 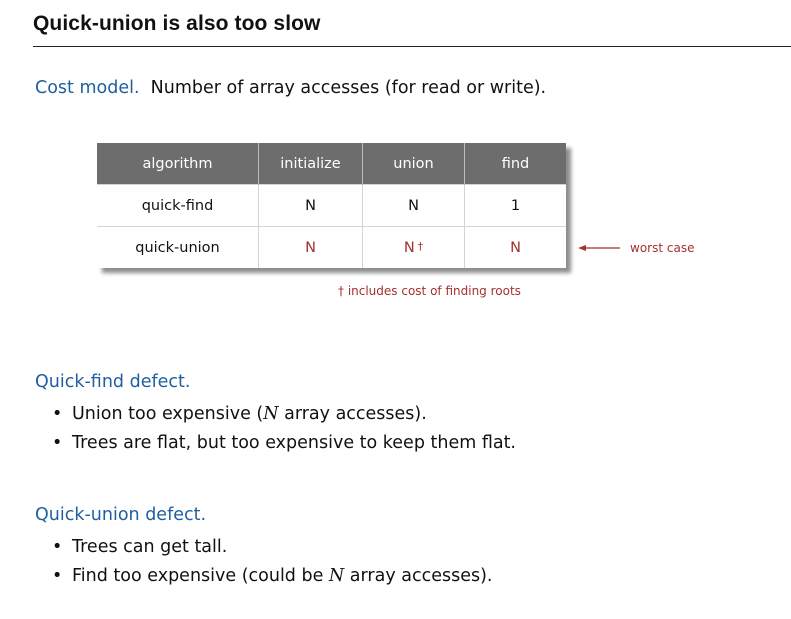 I want to click on slide-title: Quick-union is also too slow, so click(x=177, y=23).